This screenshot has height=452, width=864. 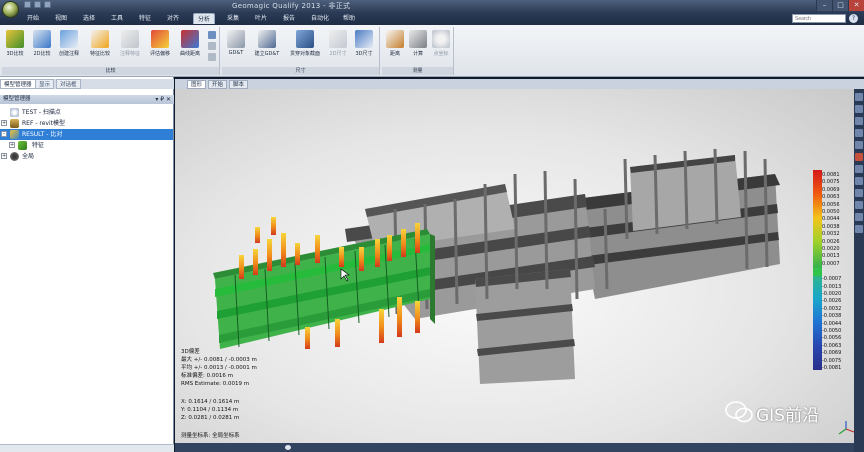 I want to click on color-bar-label: 0.0063, so click(x=831, y=197).